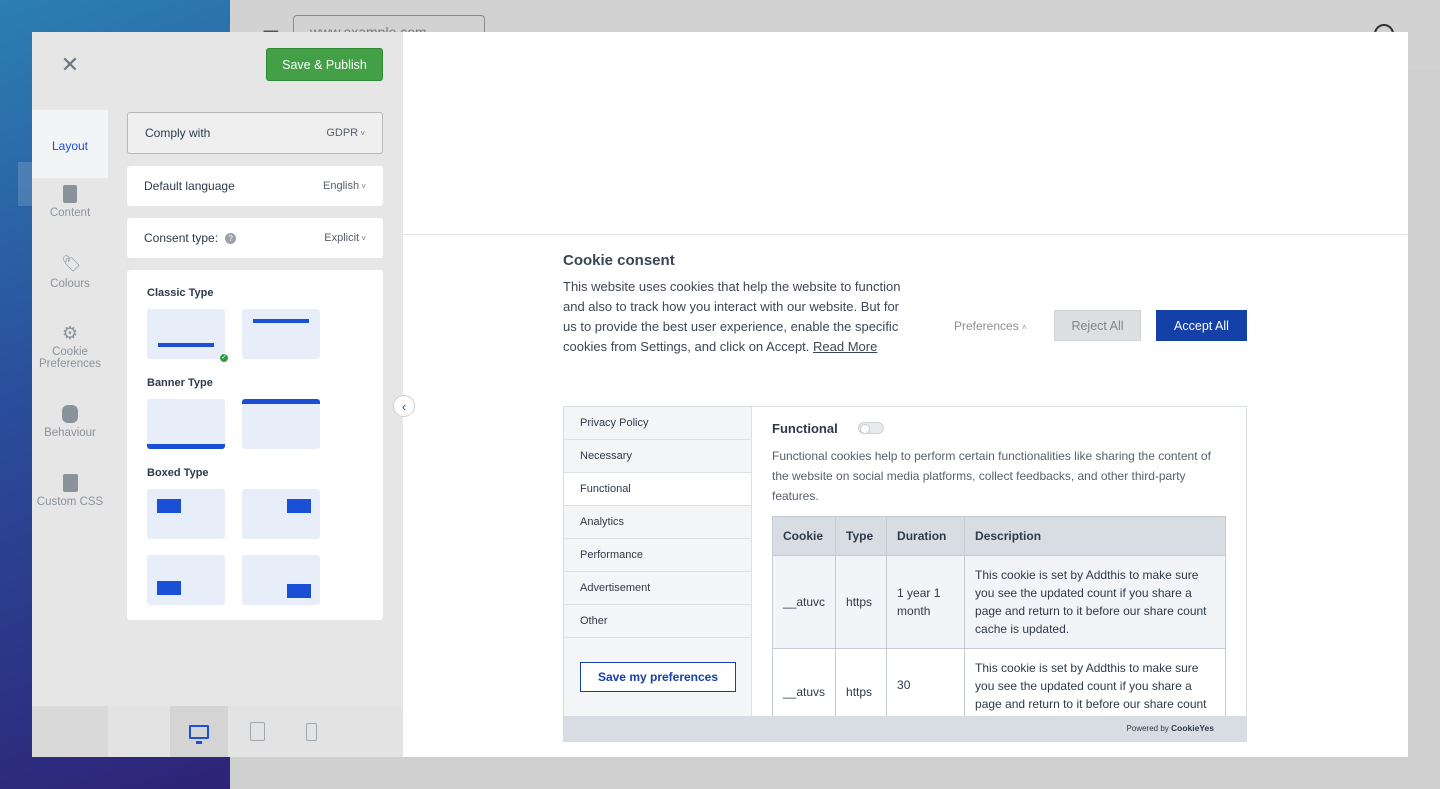 The height and width of the screenshot is (789, 1440). I want to click on layout-banner-top, so click(281, 424).